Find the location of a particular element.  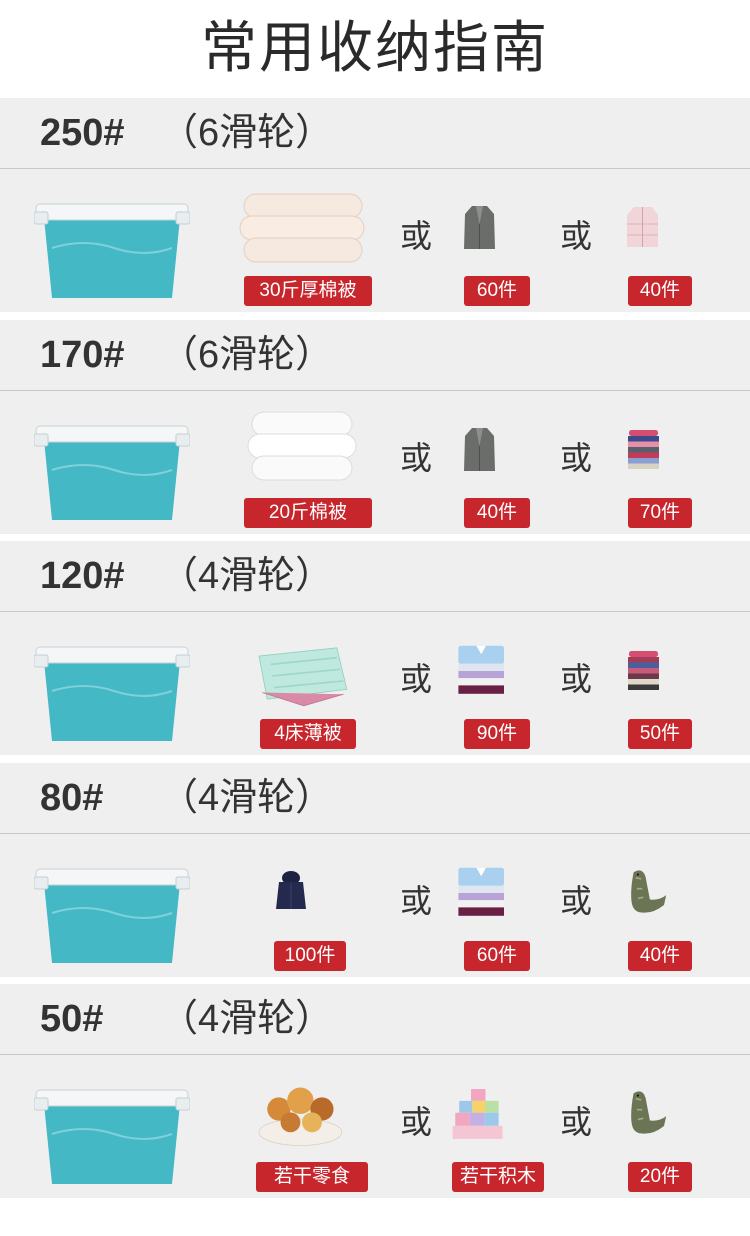

down-jacket-icon is located at coordinates (642, 227).